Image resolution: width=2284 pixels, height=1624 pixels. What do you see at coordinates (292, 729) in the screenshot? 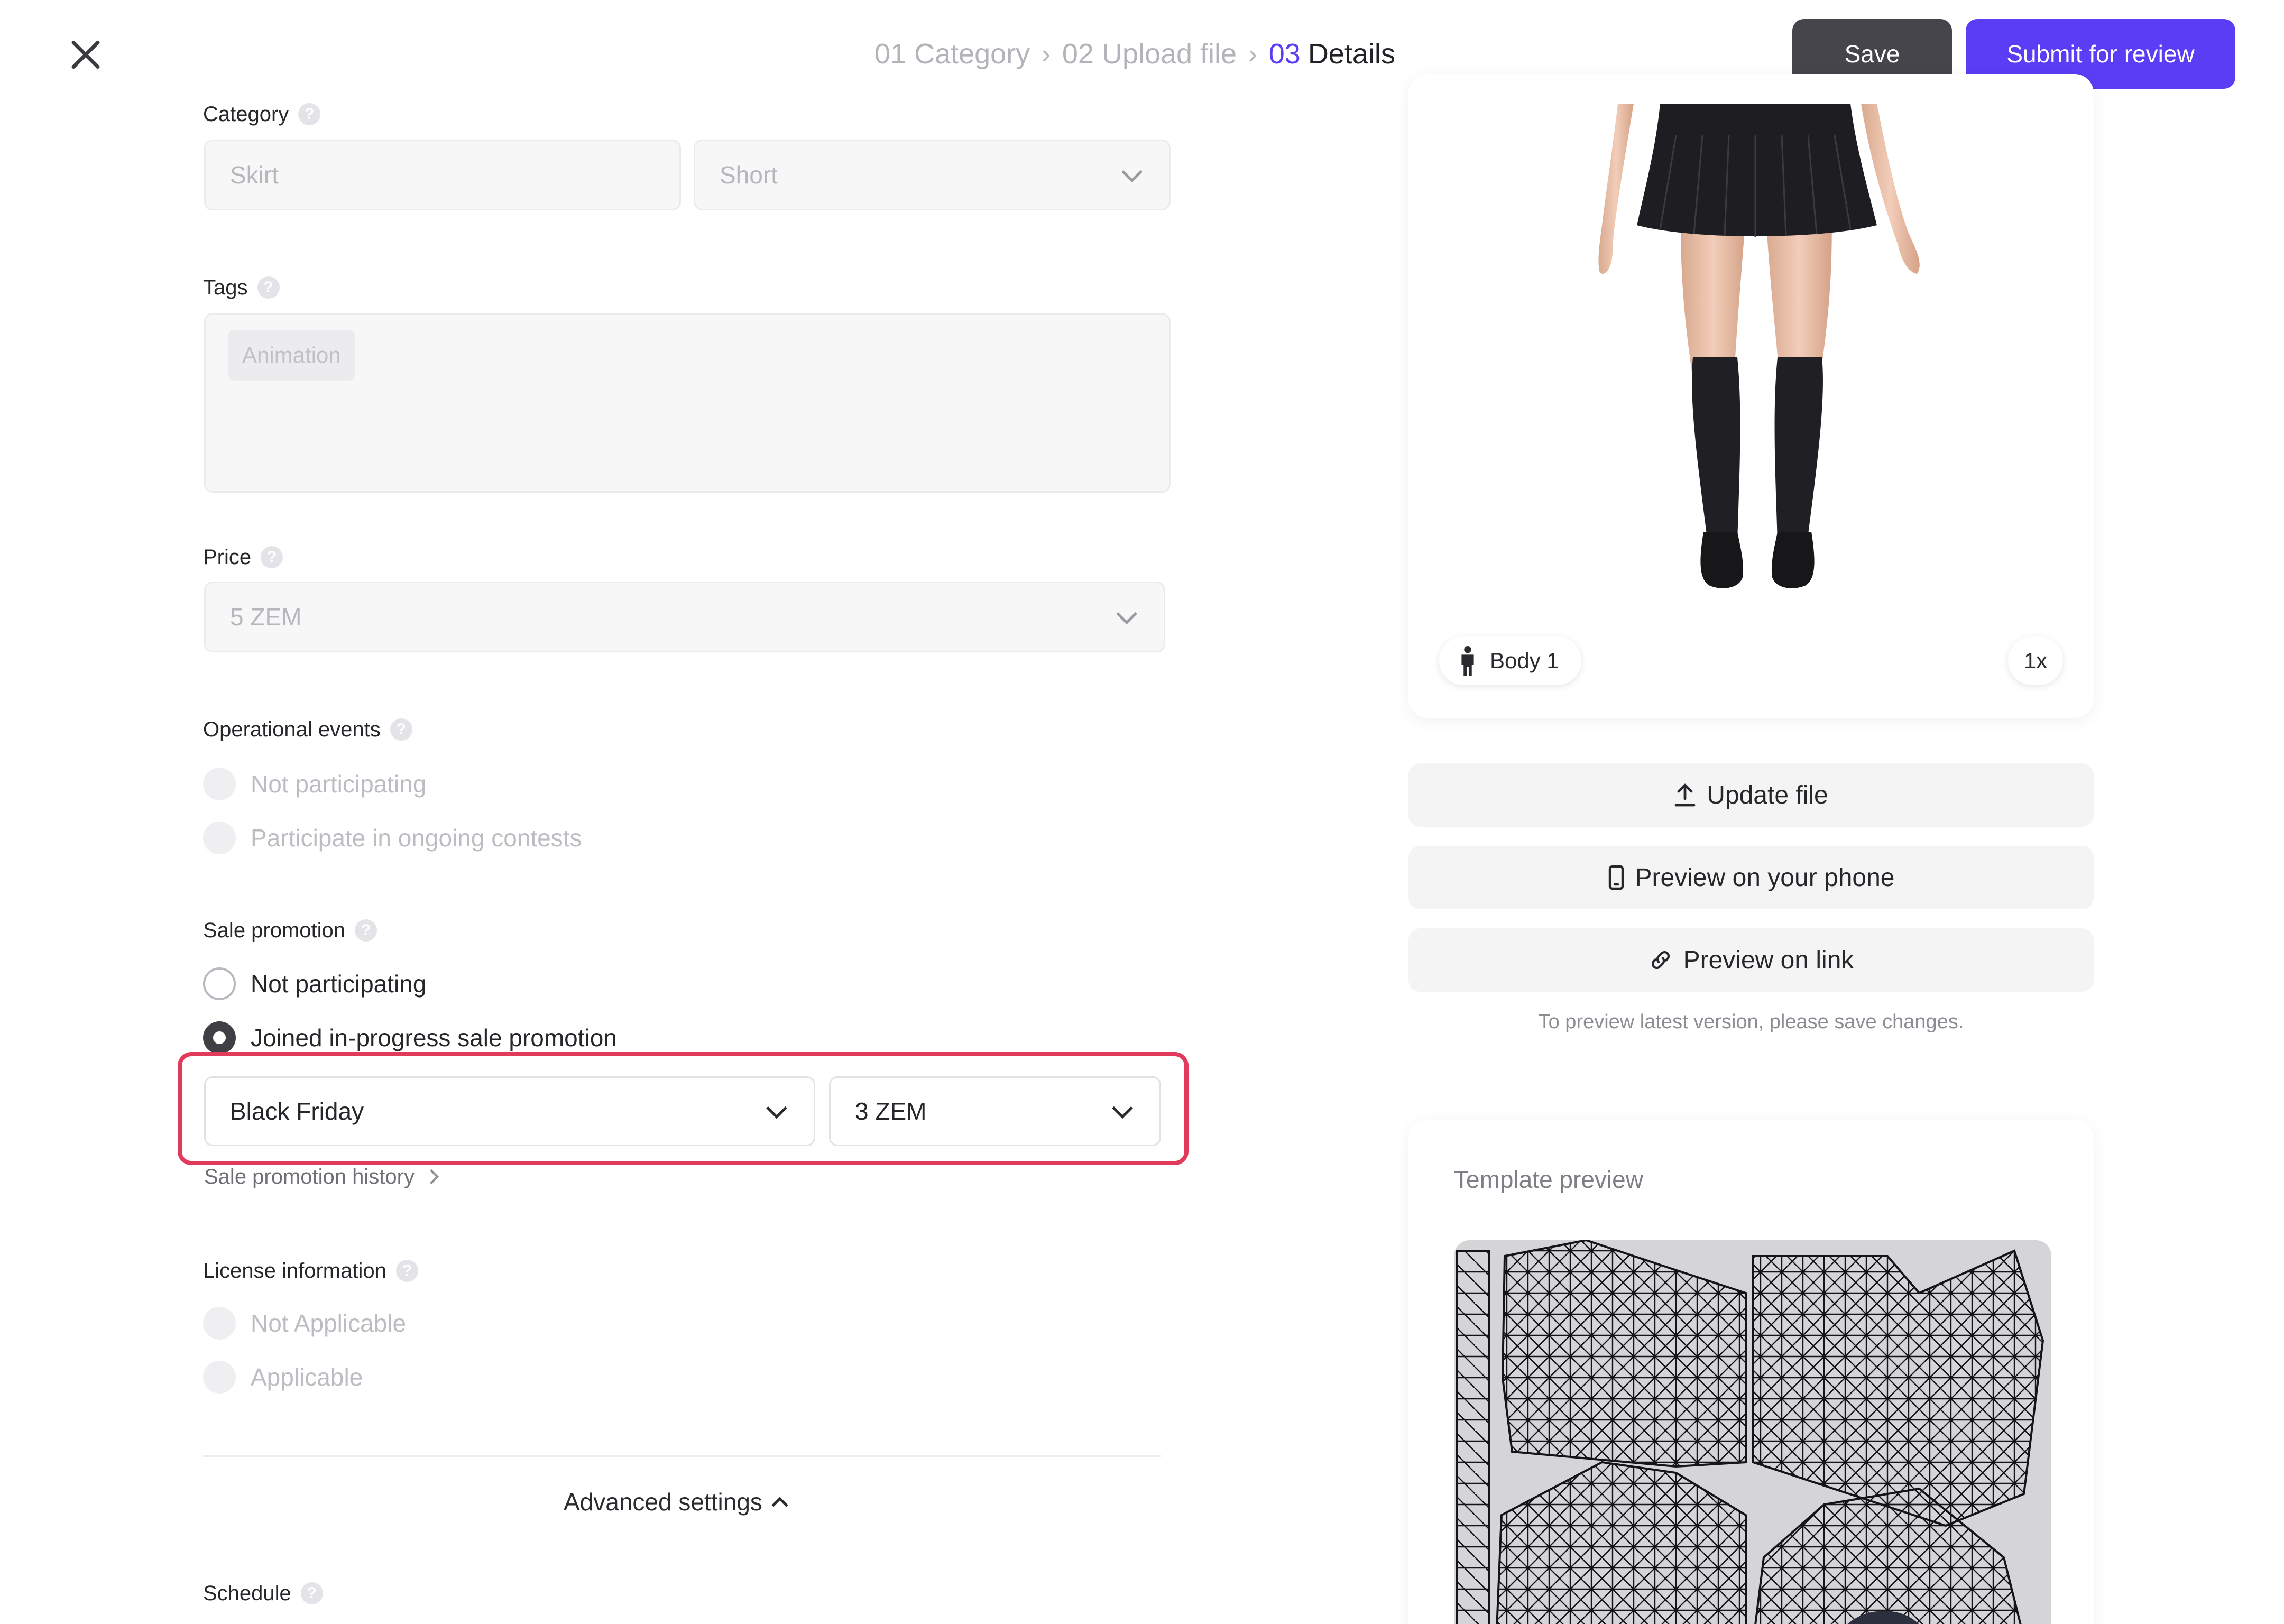
I see `operational-events-label-text: Operational events` at bounding box center [292, 729].